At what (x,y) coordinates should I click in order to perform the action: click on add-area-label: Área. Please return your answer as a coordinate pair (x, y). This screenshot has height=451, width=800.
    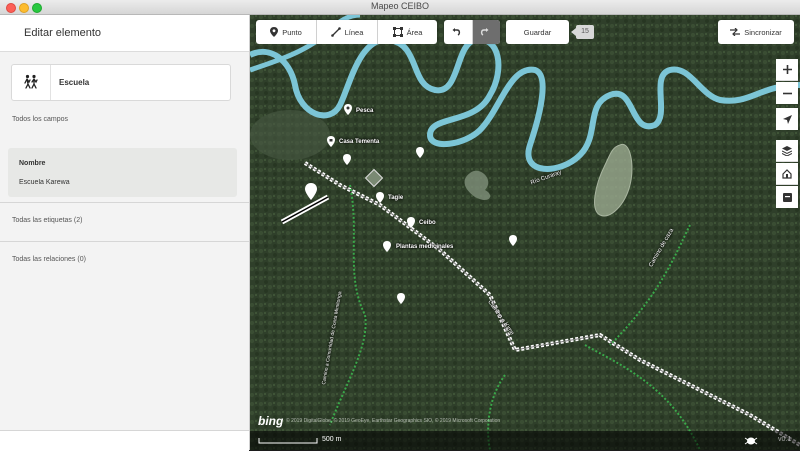
    Looking at the image, I should click on (414, 32).